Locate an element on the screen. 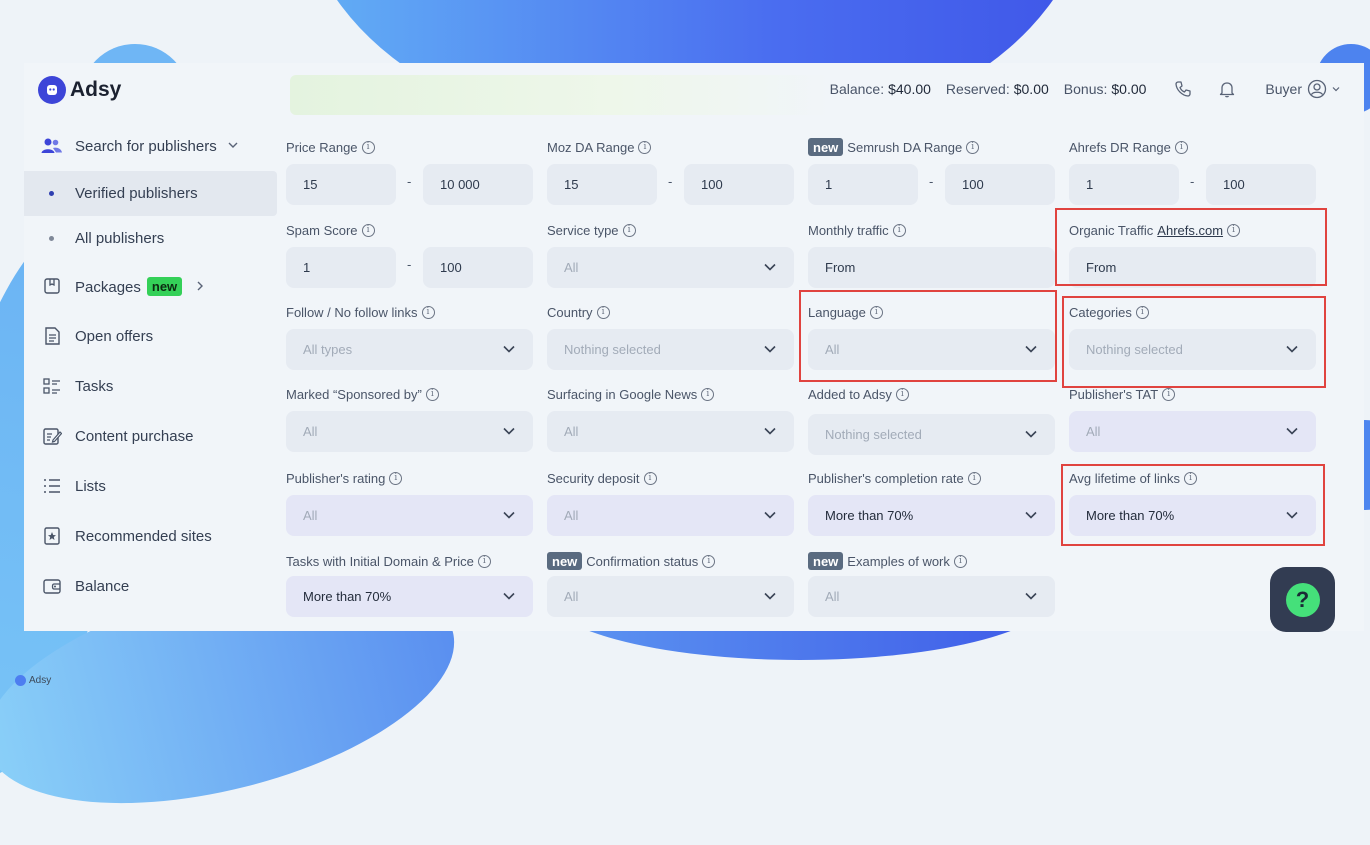 The width and height of the screenshot is (1370, 845). field-label: Semrush DA Range is located at coordinates (905, 147).